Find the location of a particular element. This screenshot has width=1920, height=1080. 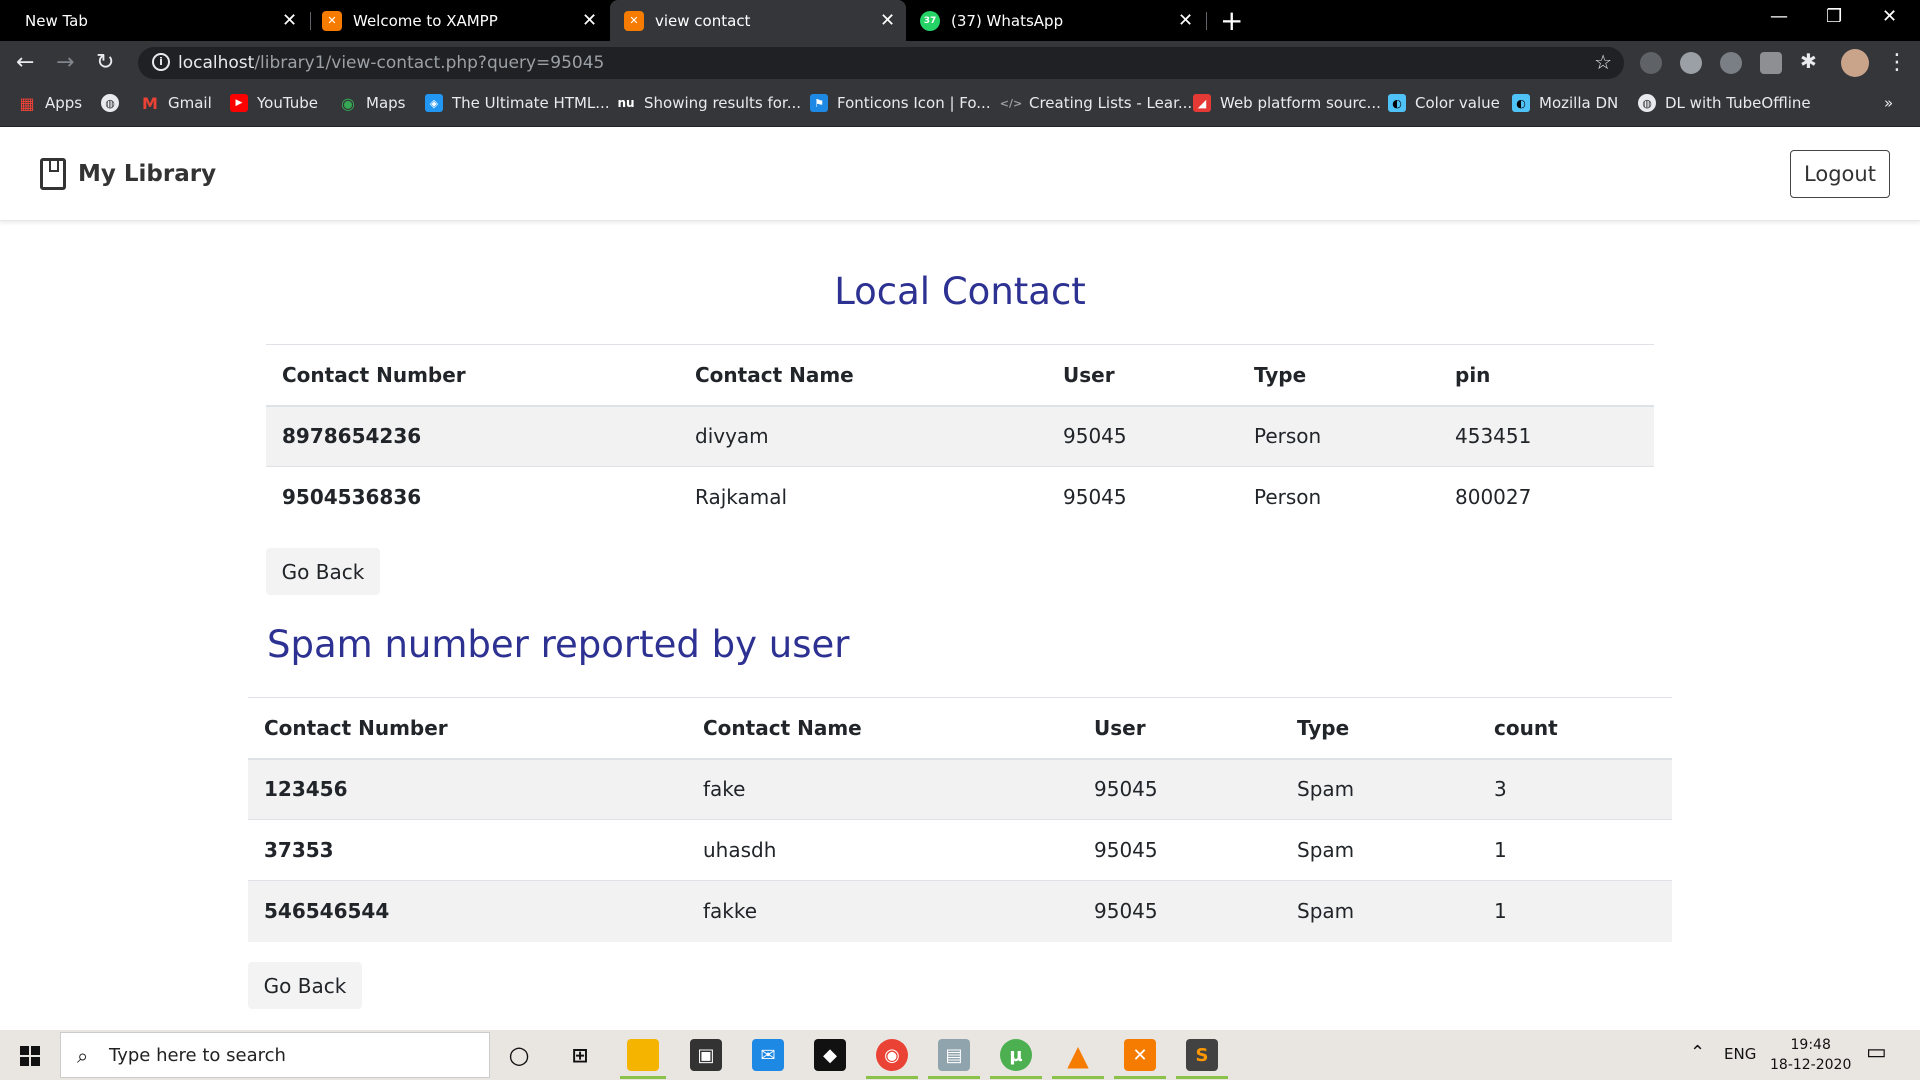

logout-button: Logout is located at coordinates (1840, 174).